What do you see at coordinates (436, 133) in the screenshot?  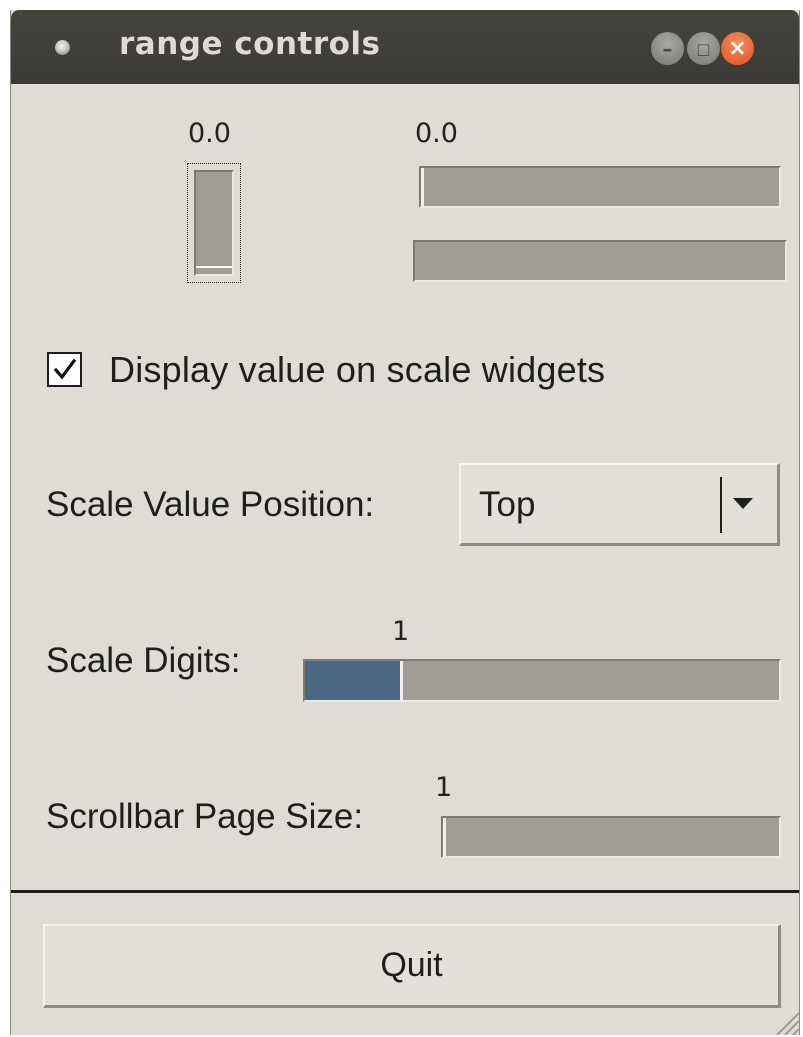 I see `horizontal-scale-value: 0.0` at bounding box center [436, 133].